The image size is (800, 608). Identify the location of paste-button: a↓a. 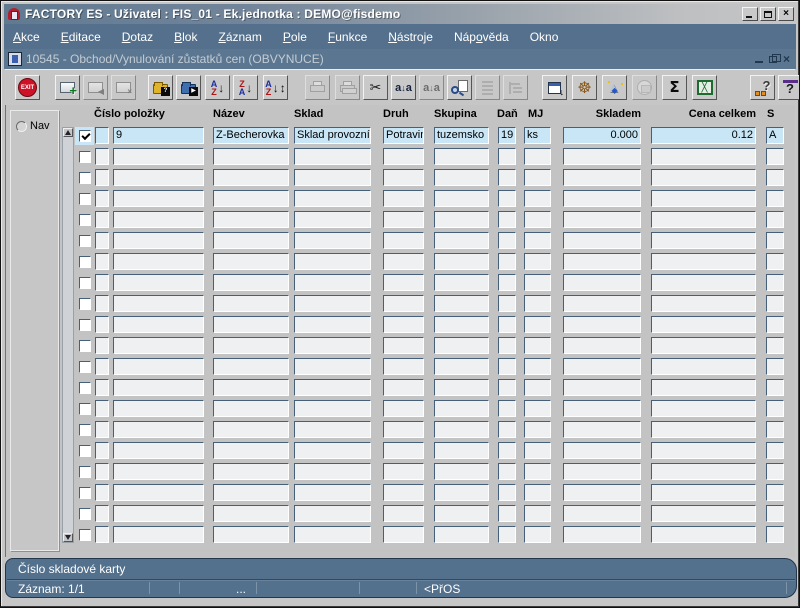
(431, 87).